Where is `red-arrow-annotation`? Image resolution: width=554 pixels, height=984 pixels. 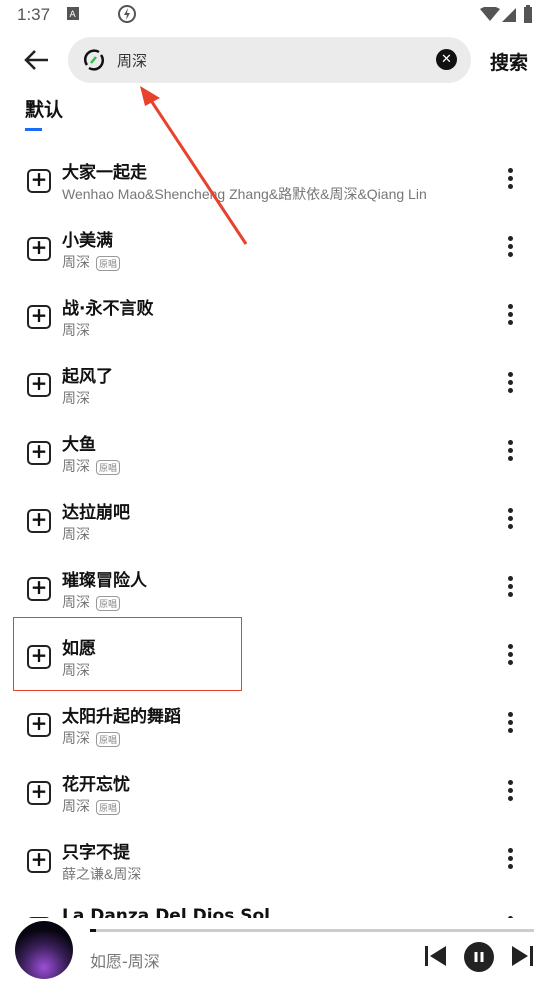 red-arrow-annotation is located at coordinates (194, 165).